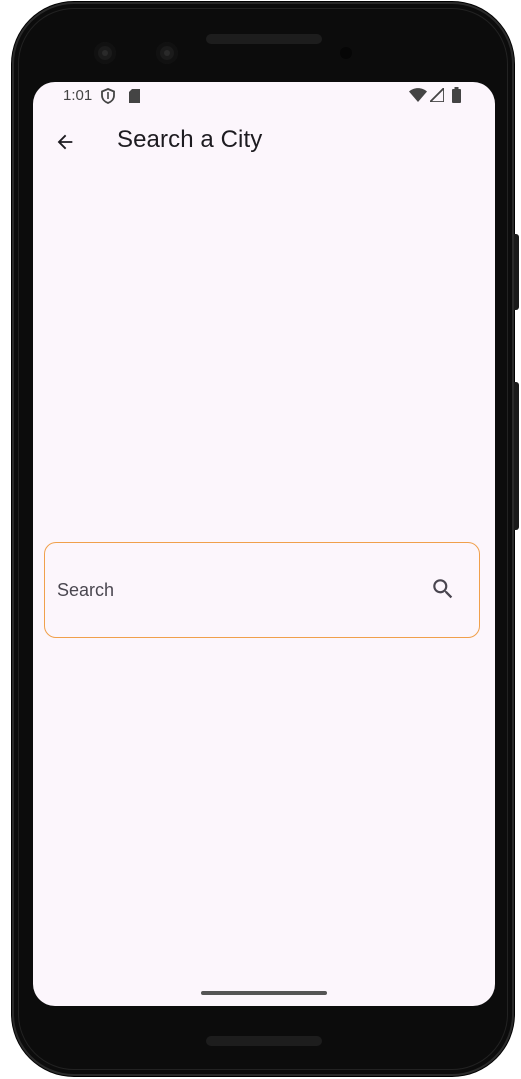 This screenshot has width=521, height=1079. Describe the element at coordinates (190, 139) in the screenshot. I see `page-title: Search a City` at that location.